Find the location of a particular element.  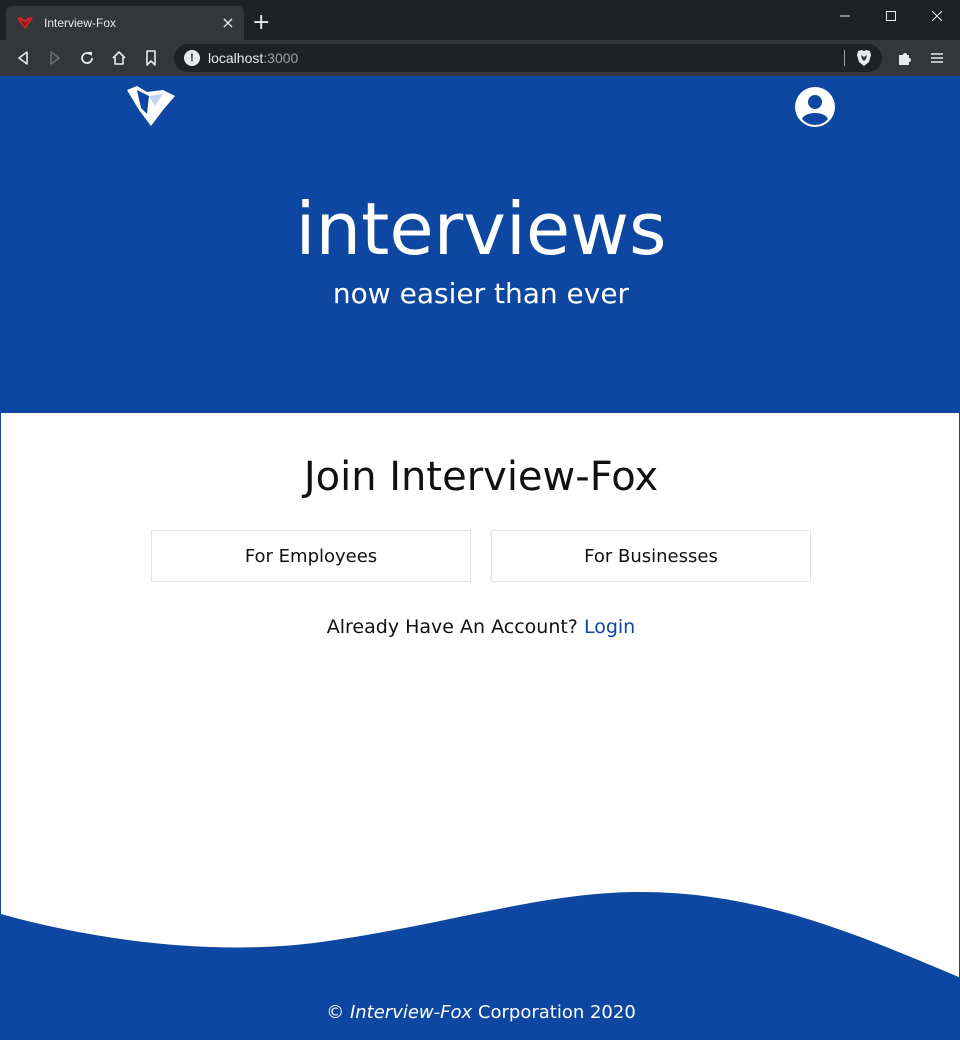

login-prompt-text: Already Have An Account? is located at coordinates (452, 627).